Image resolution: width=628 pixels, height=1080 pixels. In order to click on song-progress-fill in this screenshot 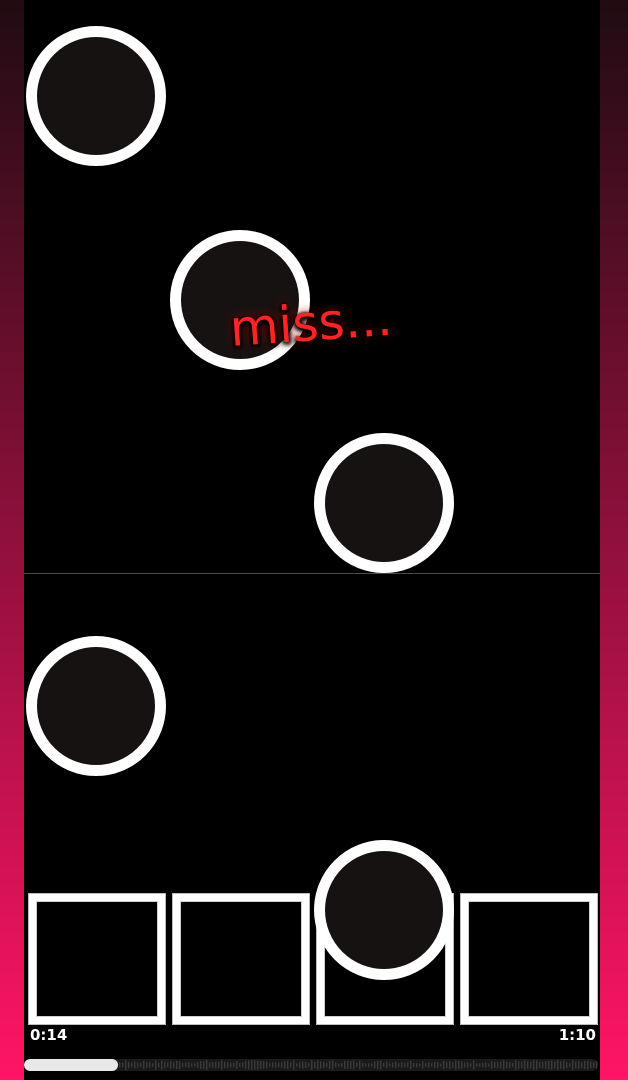, I will do `click(71, 1065)`.